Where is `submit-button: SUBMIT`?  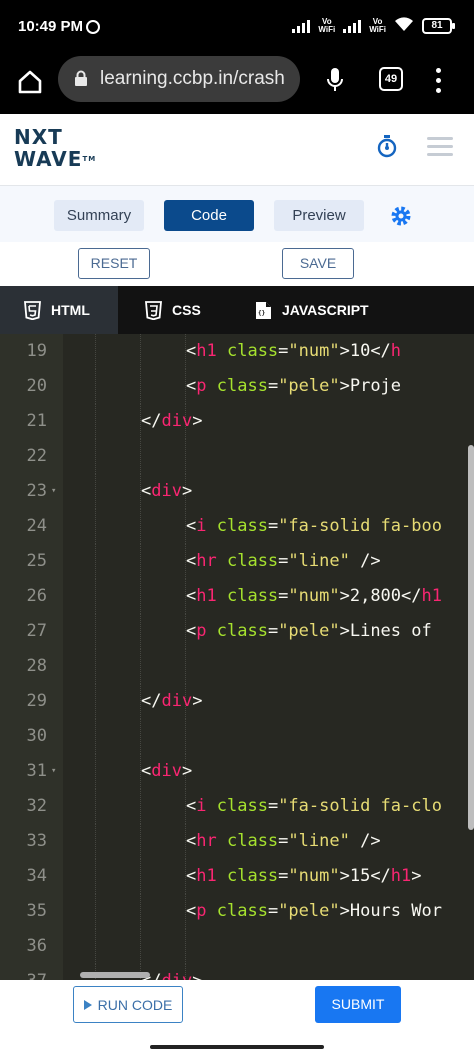
submit-button: SUBMIT is located at coordinates (358, 1004).